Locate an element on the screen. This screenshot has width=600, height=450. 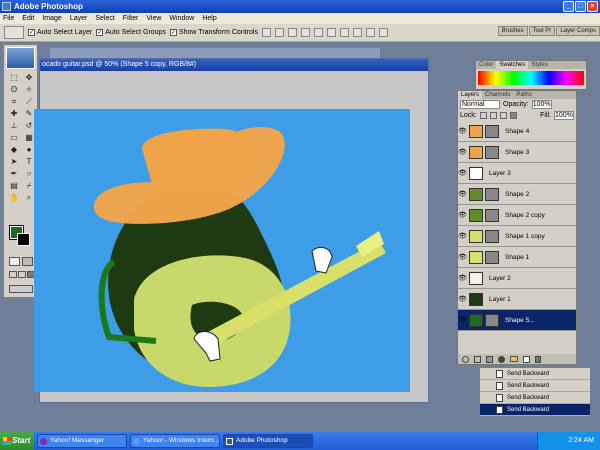
distribute-middle-icon is located at coordinates (357, 32).